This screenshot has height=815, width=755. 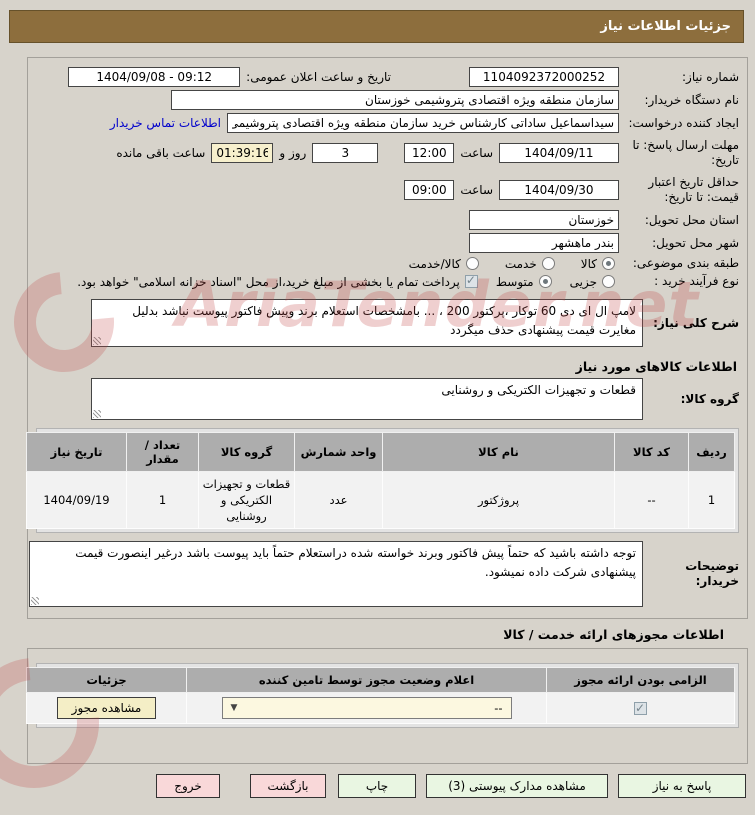 I want to click on license-row: -- ▼ مشاهده مجوز, so click(x=381, y=708).